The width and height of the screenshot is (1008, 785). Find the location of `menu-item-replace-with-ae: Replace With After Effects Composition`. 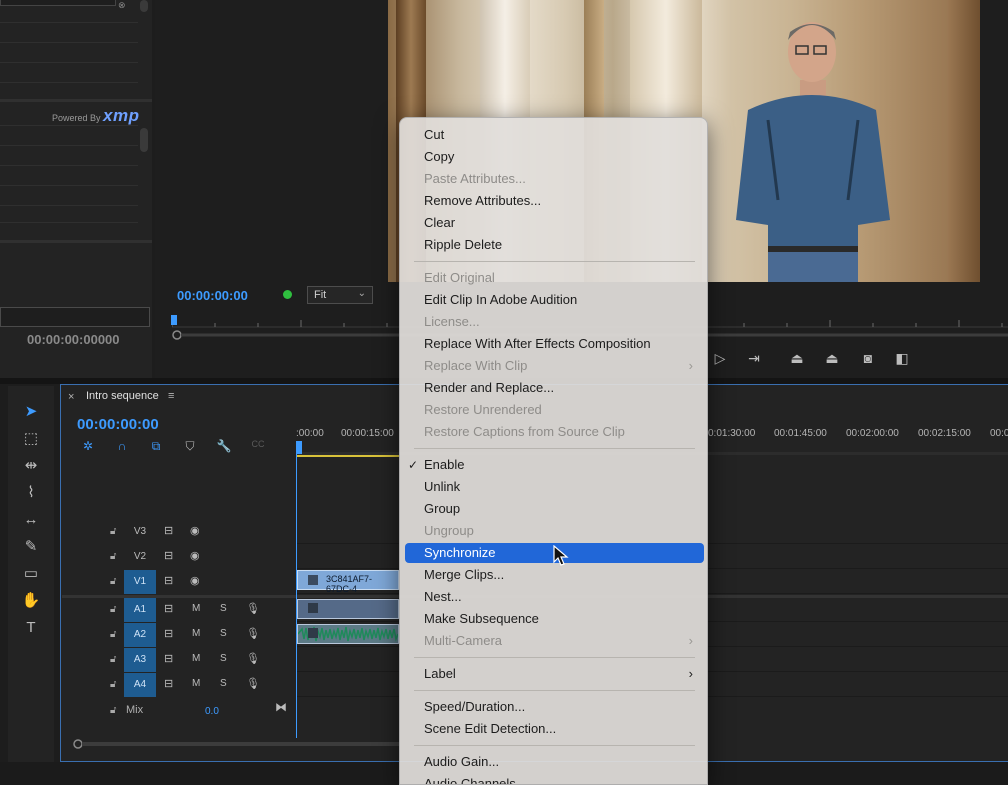

menu-item-replace-with-ae: Replace With After Effects Composition is located at coordinates (537, 343).